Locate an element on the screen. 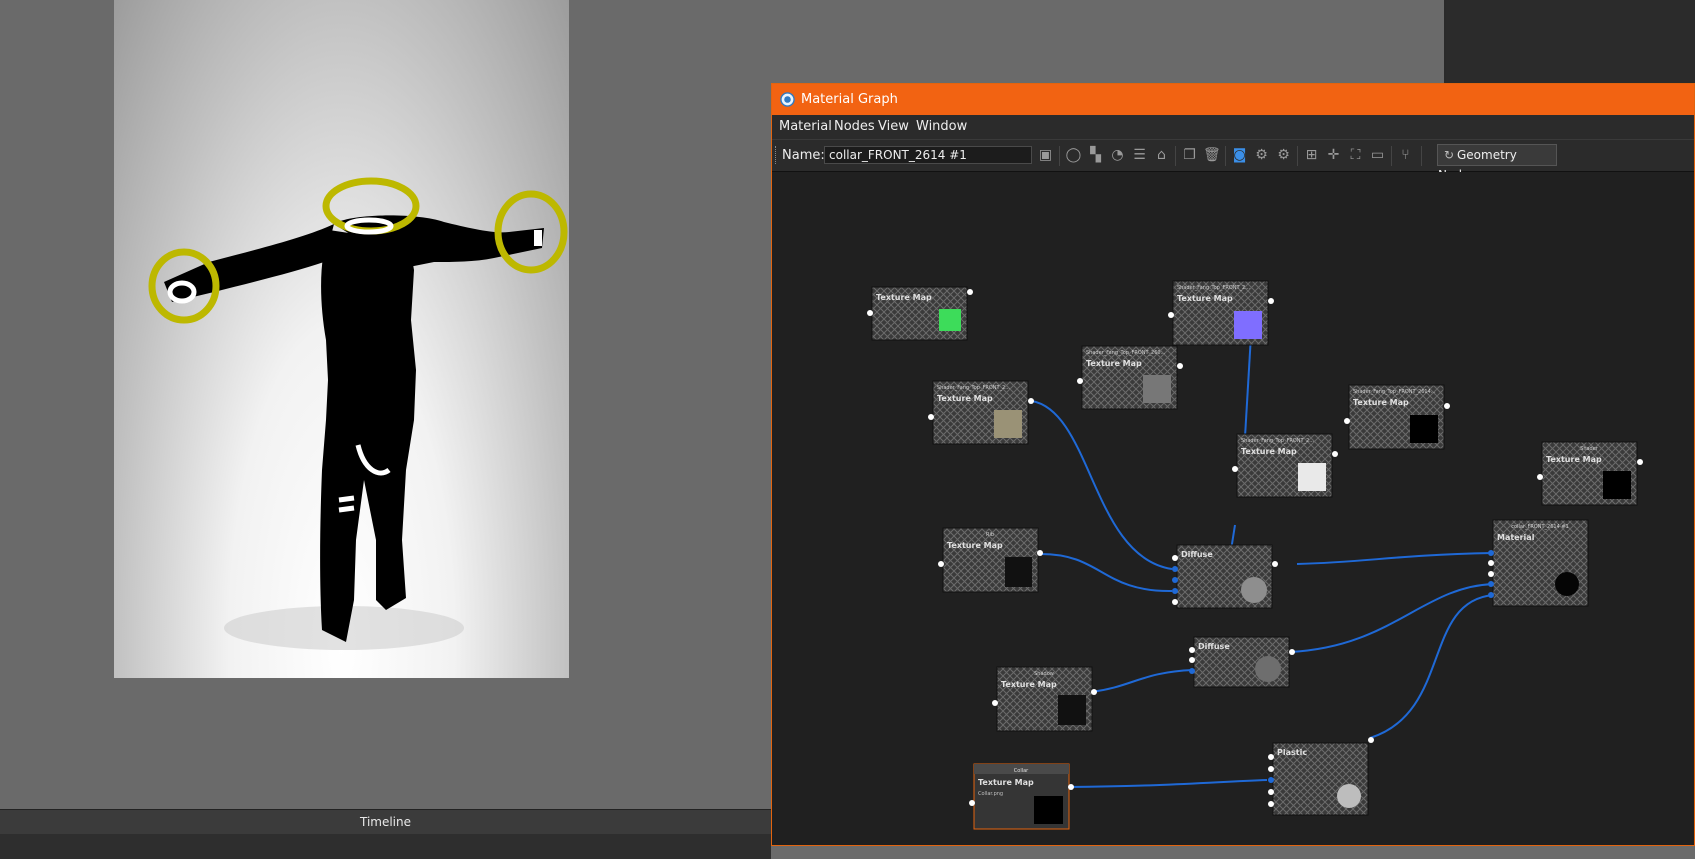 The image size is (1695, 859). toolbar-grip is located at coordinates (777, 155).